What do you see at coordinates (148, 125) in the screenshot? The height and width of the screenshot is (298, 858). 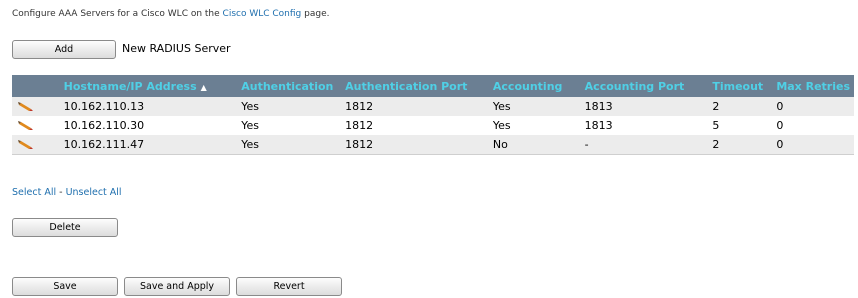 I see `hostname-cell: 10.162.110.30` at bounding box center [148, 125].